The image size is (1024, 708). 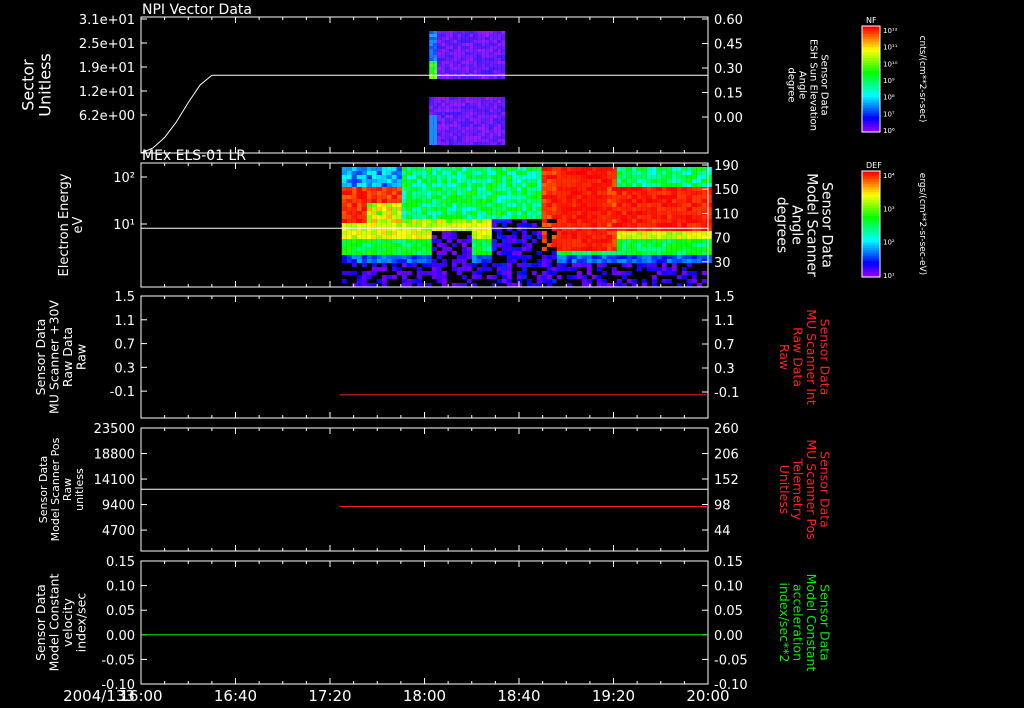 I want to click on colorbar-units: ergs/(cm**2-sr-sec-eV), so click(x=922, y=224).